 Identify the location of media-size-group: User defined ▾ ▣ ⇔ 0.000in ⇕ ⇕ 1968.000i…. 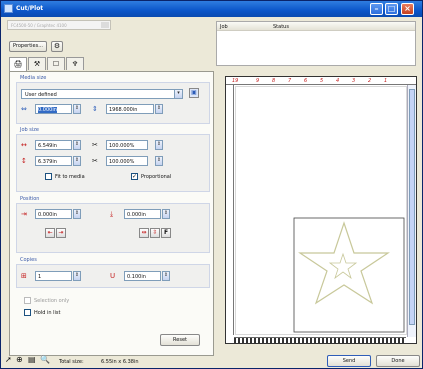
(113, 103).